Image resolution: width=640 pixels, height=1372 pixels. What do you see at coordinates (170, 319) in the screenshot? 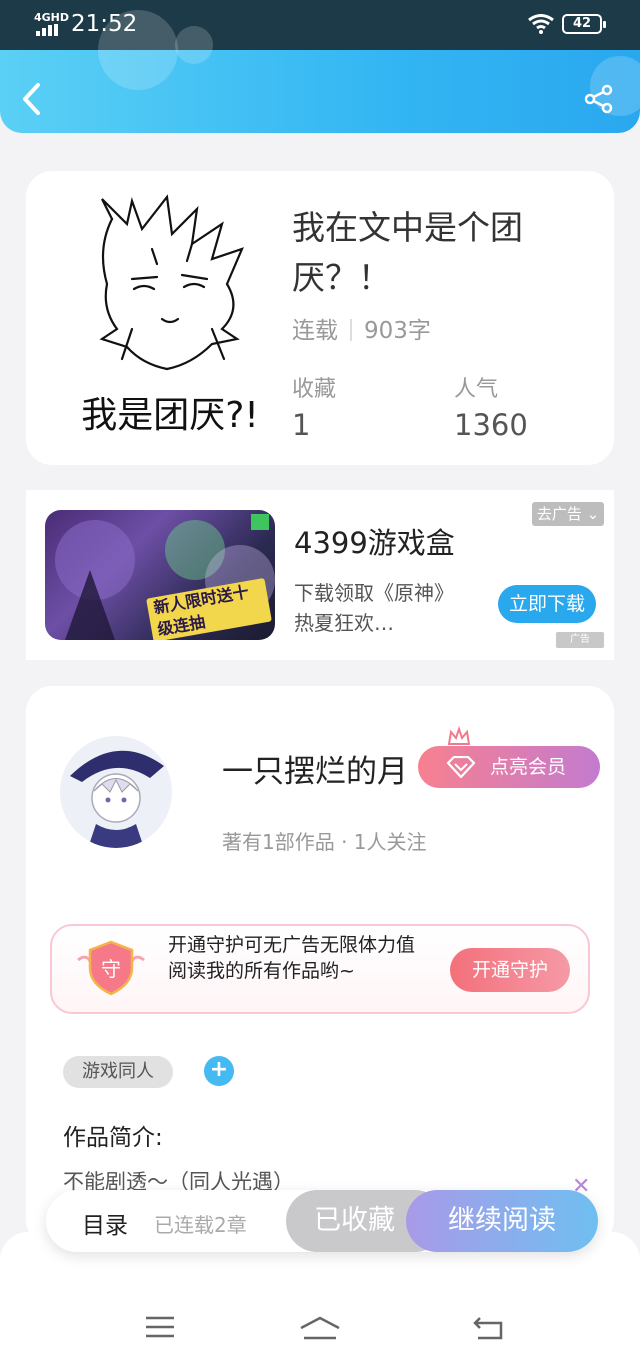
I see `book-cover-image: 我是团厌?!` at bounding box center [170, 319].